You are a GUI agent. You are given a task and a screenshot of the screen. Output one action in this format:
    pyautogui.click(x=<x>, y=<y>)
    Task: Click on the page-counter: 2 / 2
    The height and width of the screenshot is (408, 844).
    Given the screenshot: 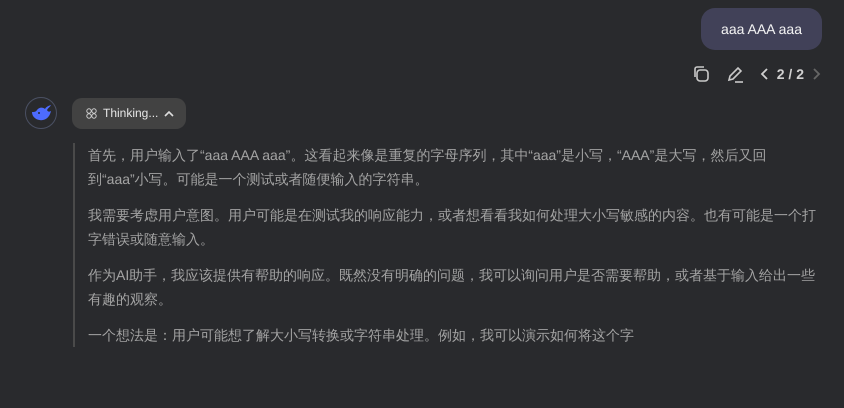 What is the action you would take?
    pyautogui.click(x=790, y=74)
    